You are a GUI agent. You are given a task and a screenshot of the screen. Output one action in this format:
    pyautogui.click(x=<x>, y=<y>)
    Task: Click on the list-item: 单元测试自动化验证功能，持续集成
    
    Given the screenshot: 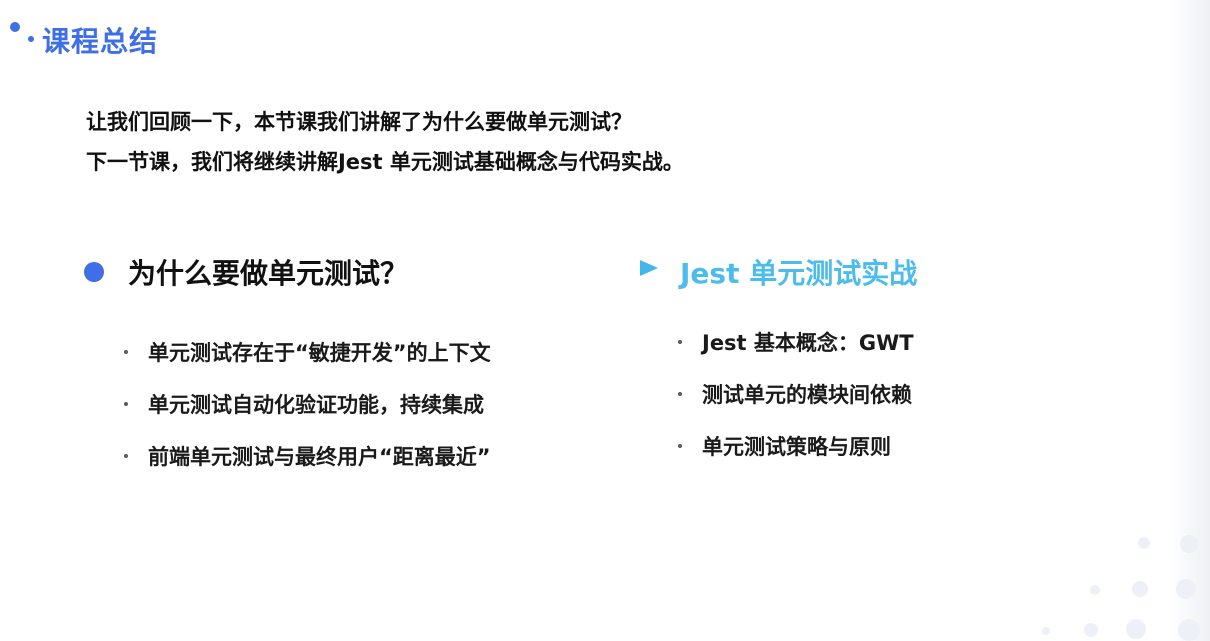 What is the action you would take?
    pyautogui.click(x=307, y=404)
    